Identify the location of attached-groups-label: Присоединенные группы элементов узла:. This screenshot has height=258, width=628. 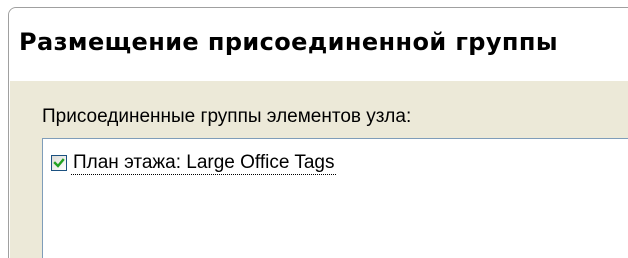
(227, 116).